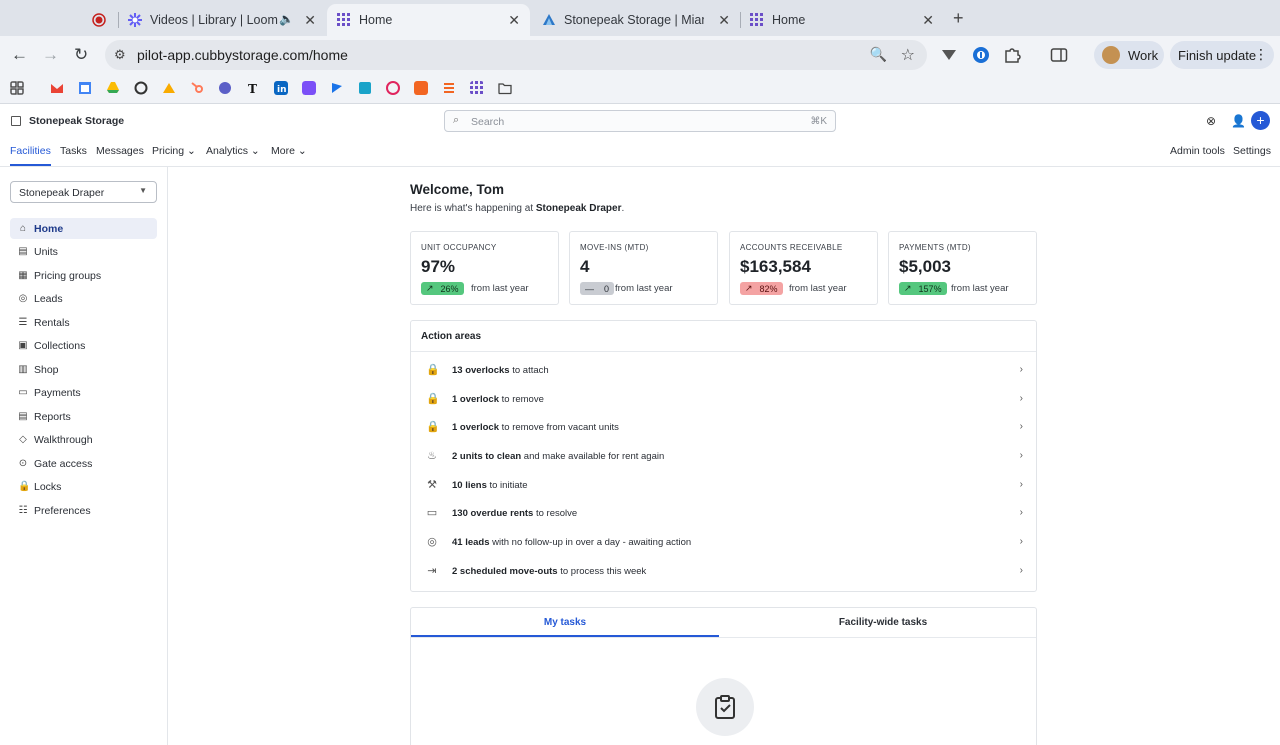 Image resolution: width=1280 pixels, height=745 pixels. What do you see at coordinates (488, 122) in the screenshot?
I see `search-placeholder: Search` at bounding box center [488, 122].